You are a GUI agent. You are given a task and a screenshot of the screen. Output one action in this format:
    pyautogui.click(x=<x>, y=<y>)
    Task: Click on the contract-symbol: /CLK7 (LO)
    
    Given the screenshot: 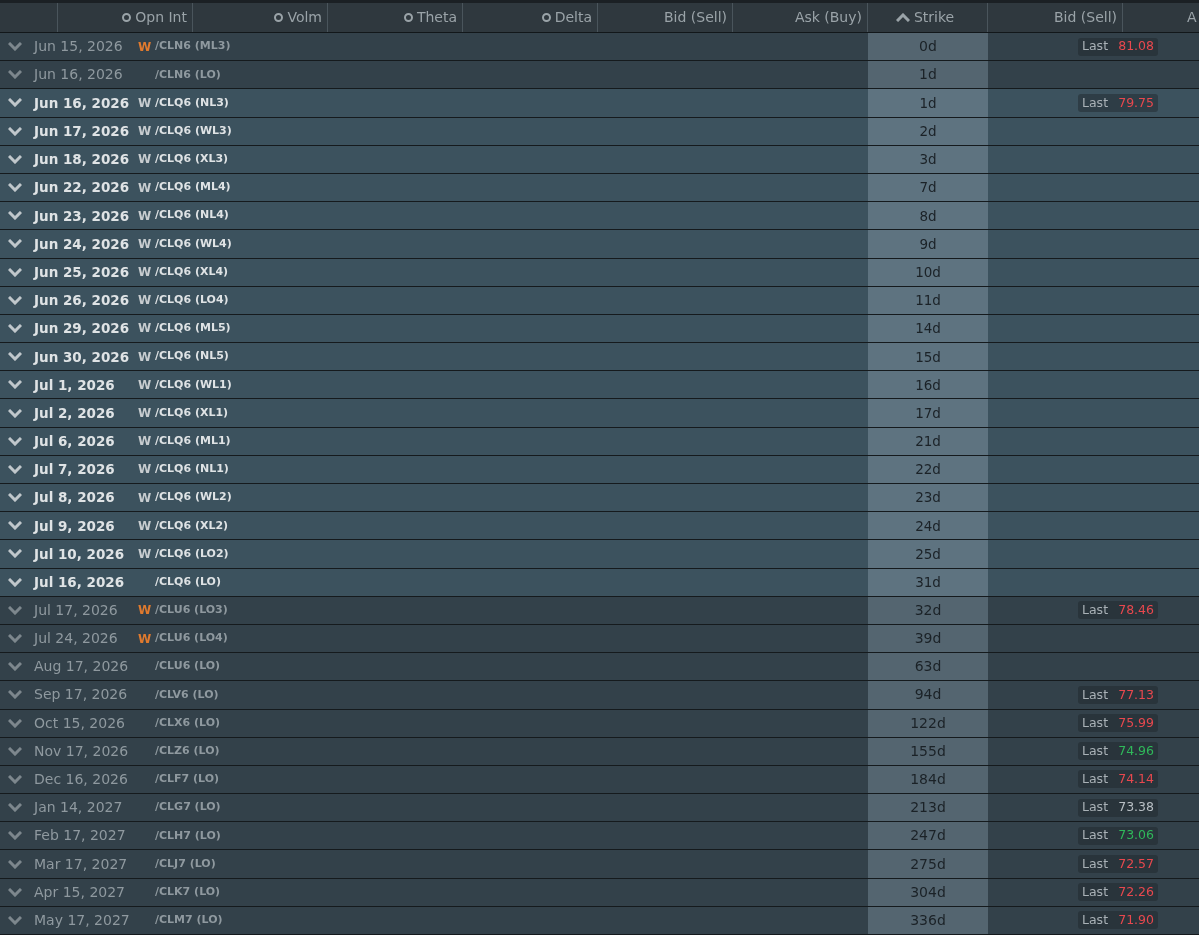 What is the action you would take?
    pyautogui.click(x=188, y=891)
    